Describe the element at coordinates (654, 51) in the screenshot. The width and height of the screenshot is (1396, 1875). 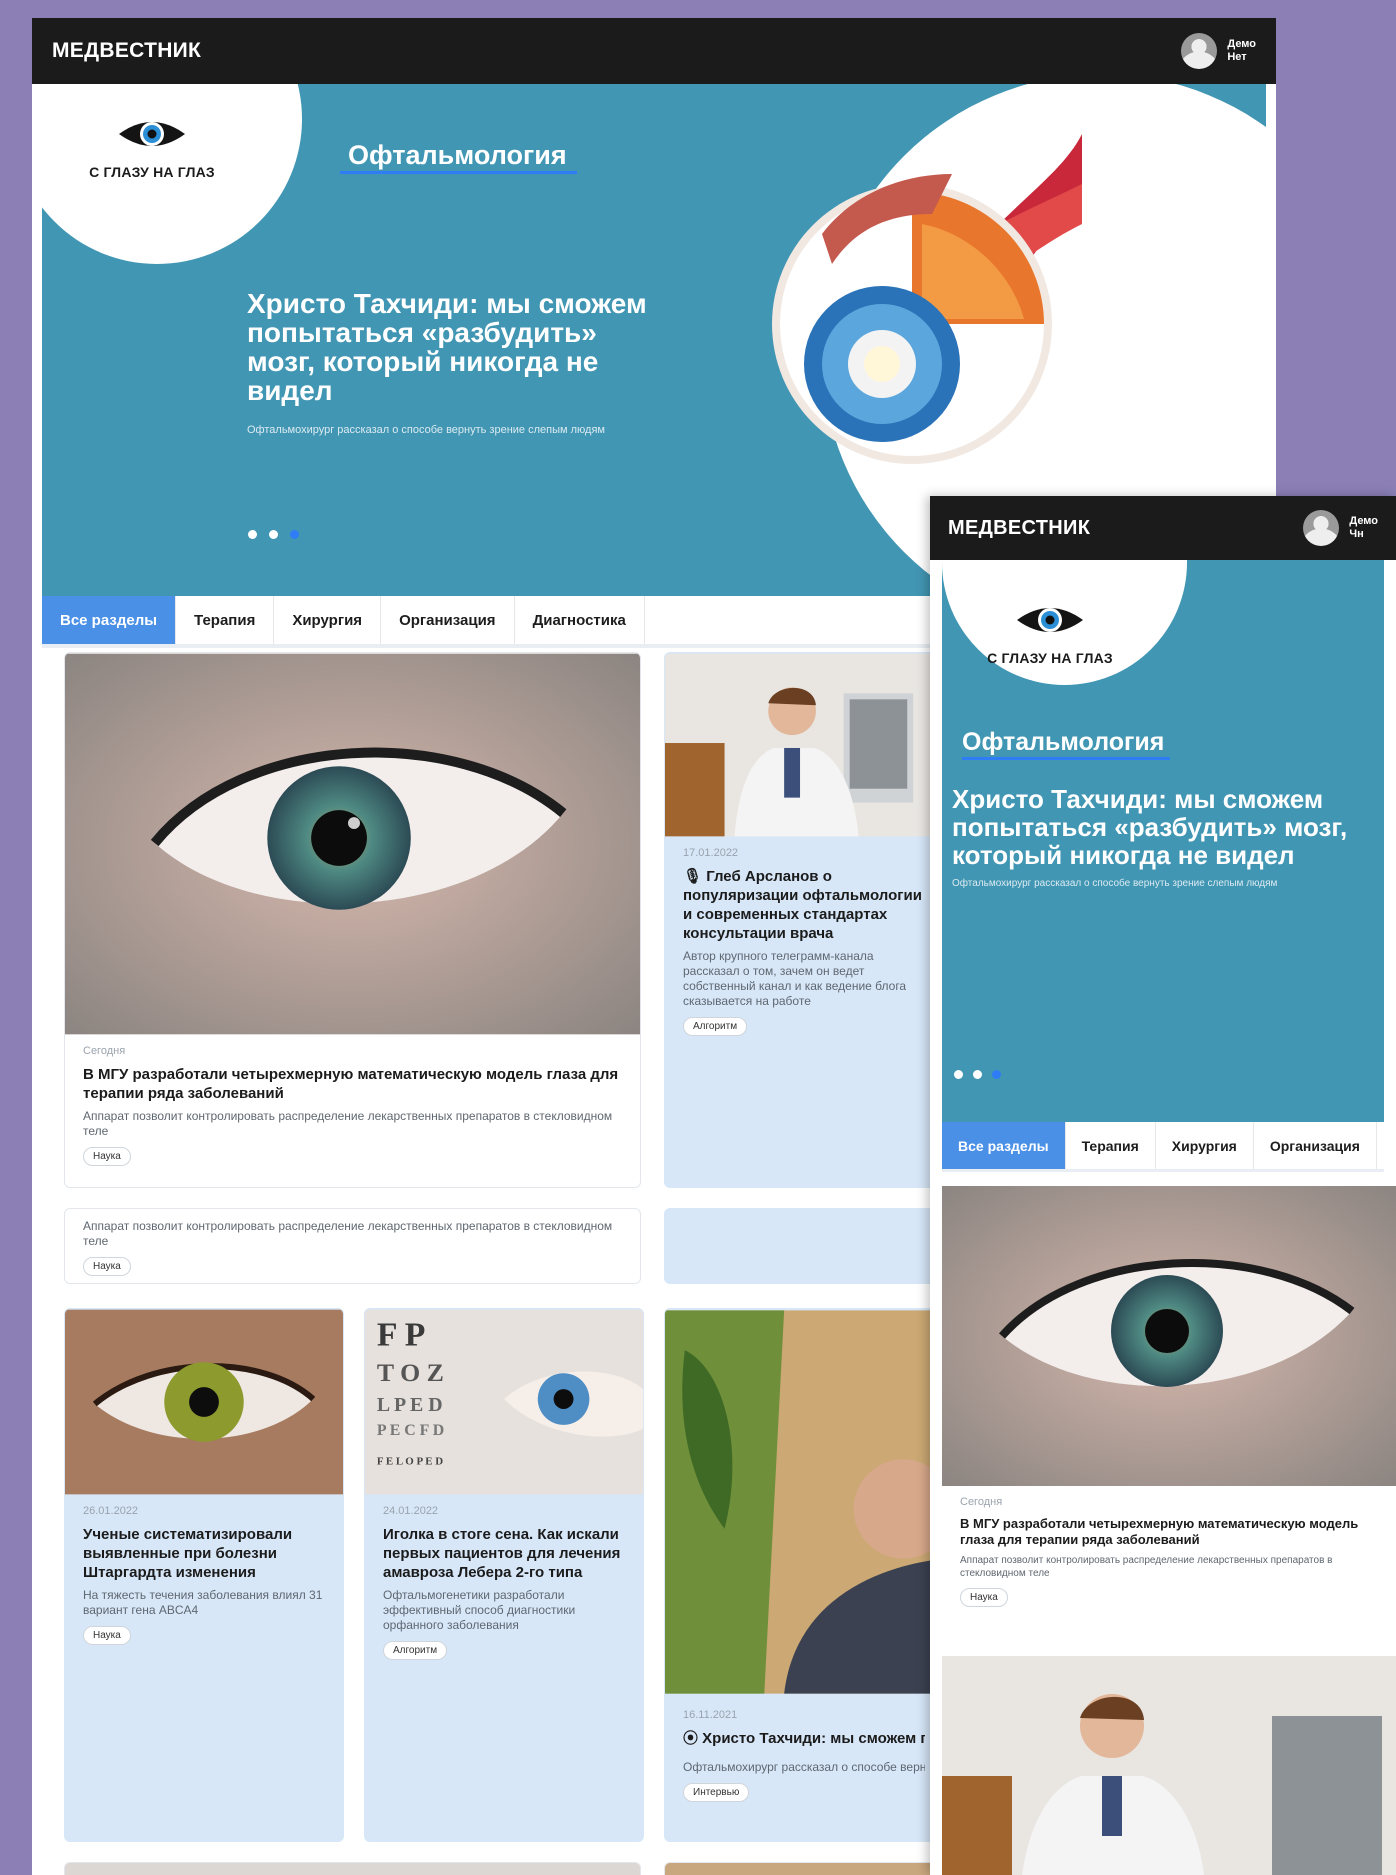
I see `top-bar: МЕДВЕСТНИК Демо Нет` at that location.